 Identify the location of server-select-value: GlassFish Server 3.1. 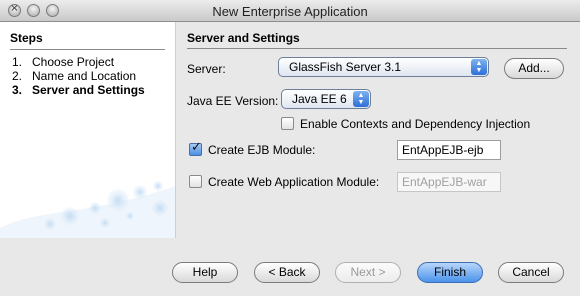
(345, 67).